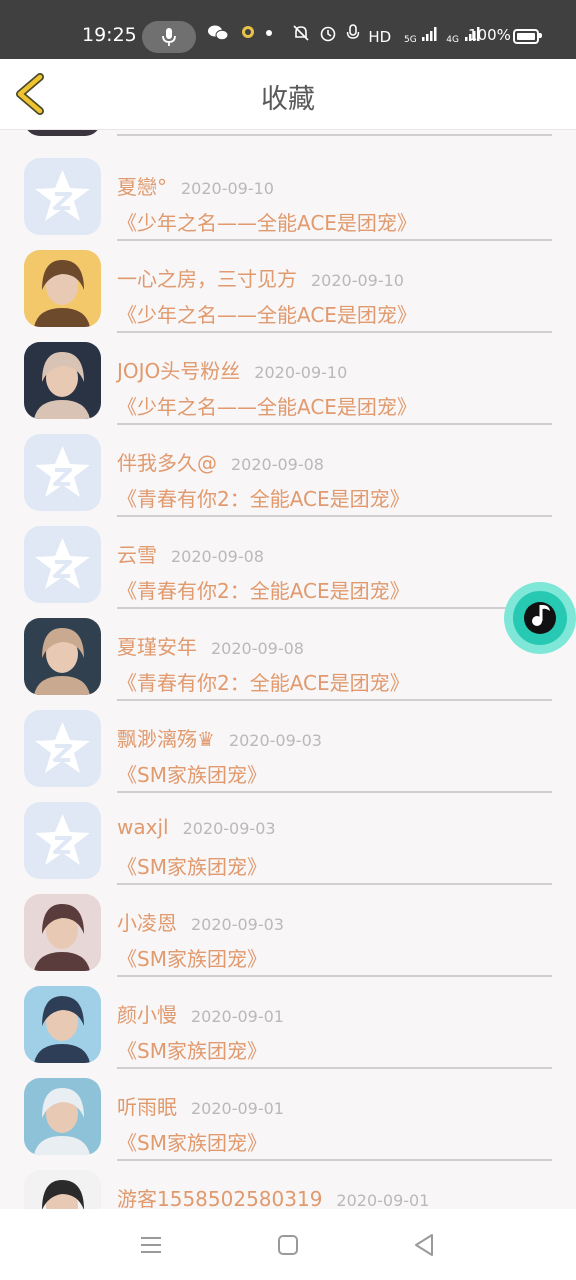  I want to click on music-player-button, so click(540, 618).